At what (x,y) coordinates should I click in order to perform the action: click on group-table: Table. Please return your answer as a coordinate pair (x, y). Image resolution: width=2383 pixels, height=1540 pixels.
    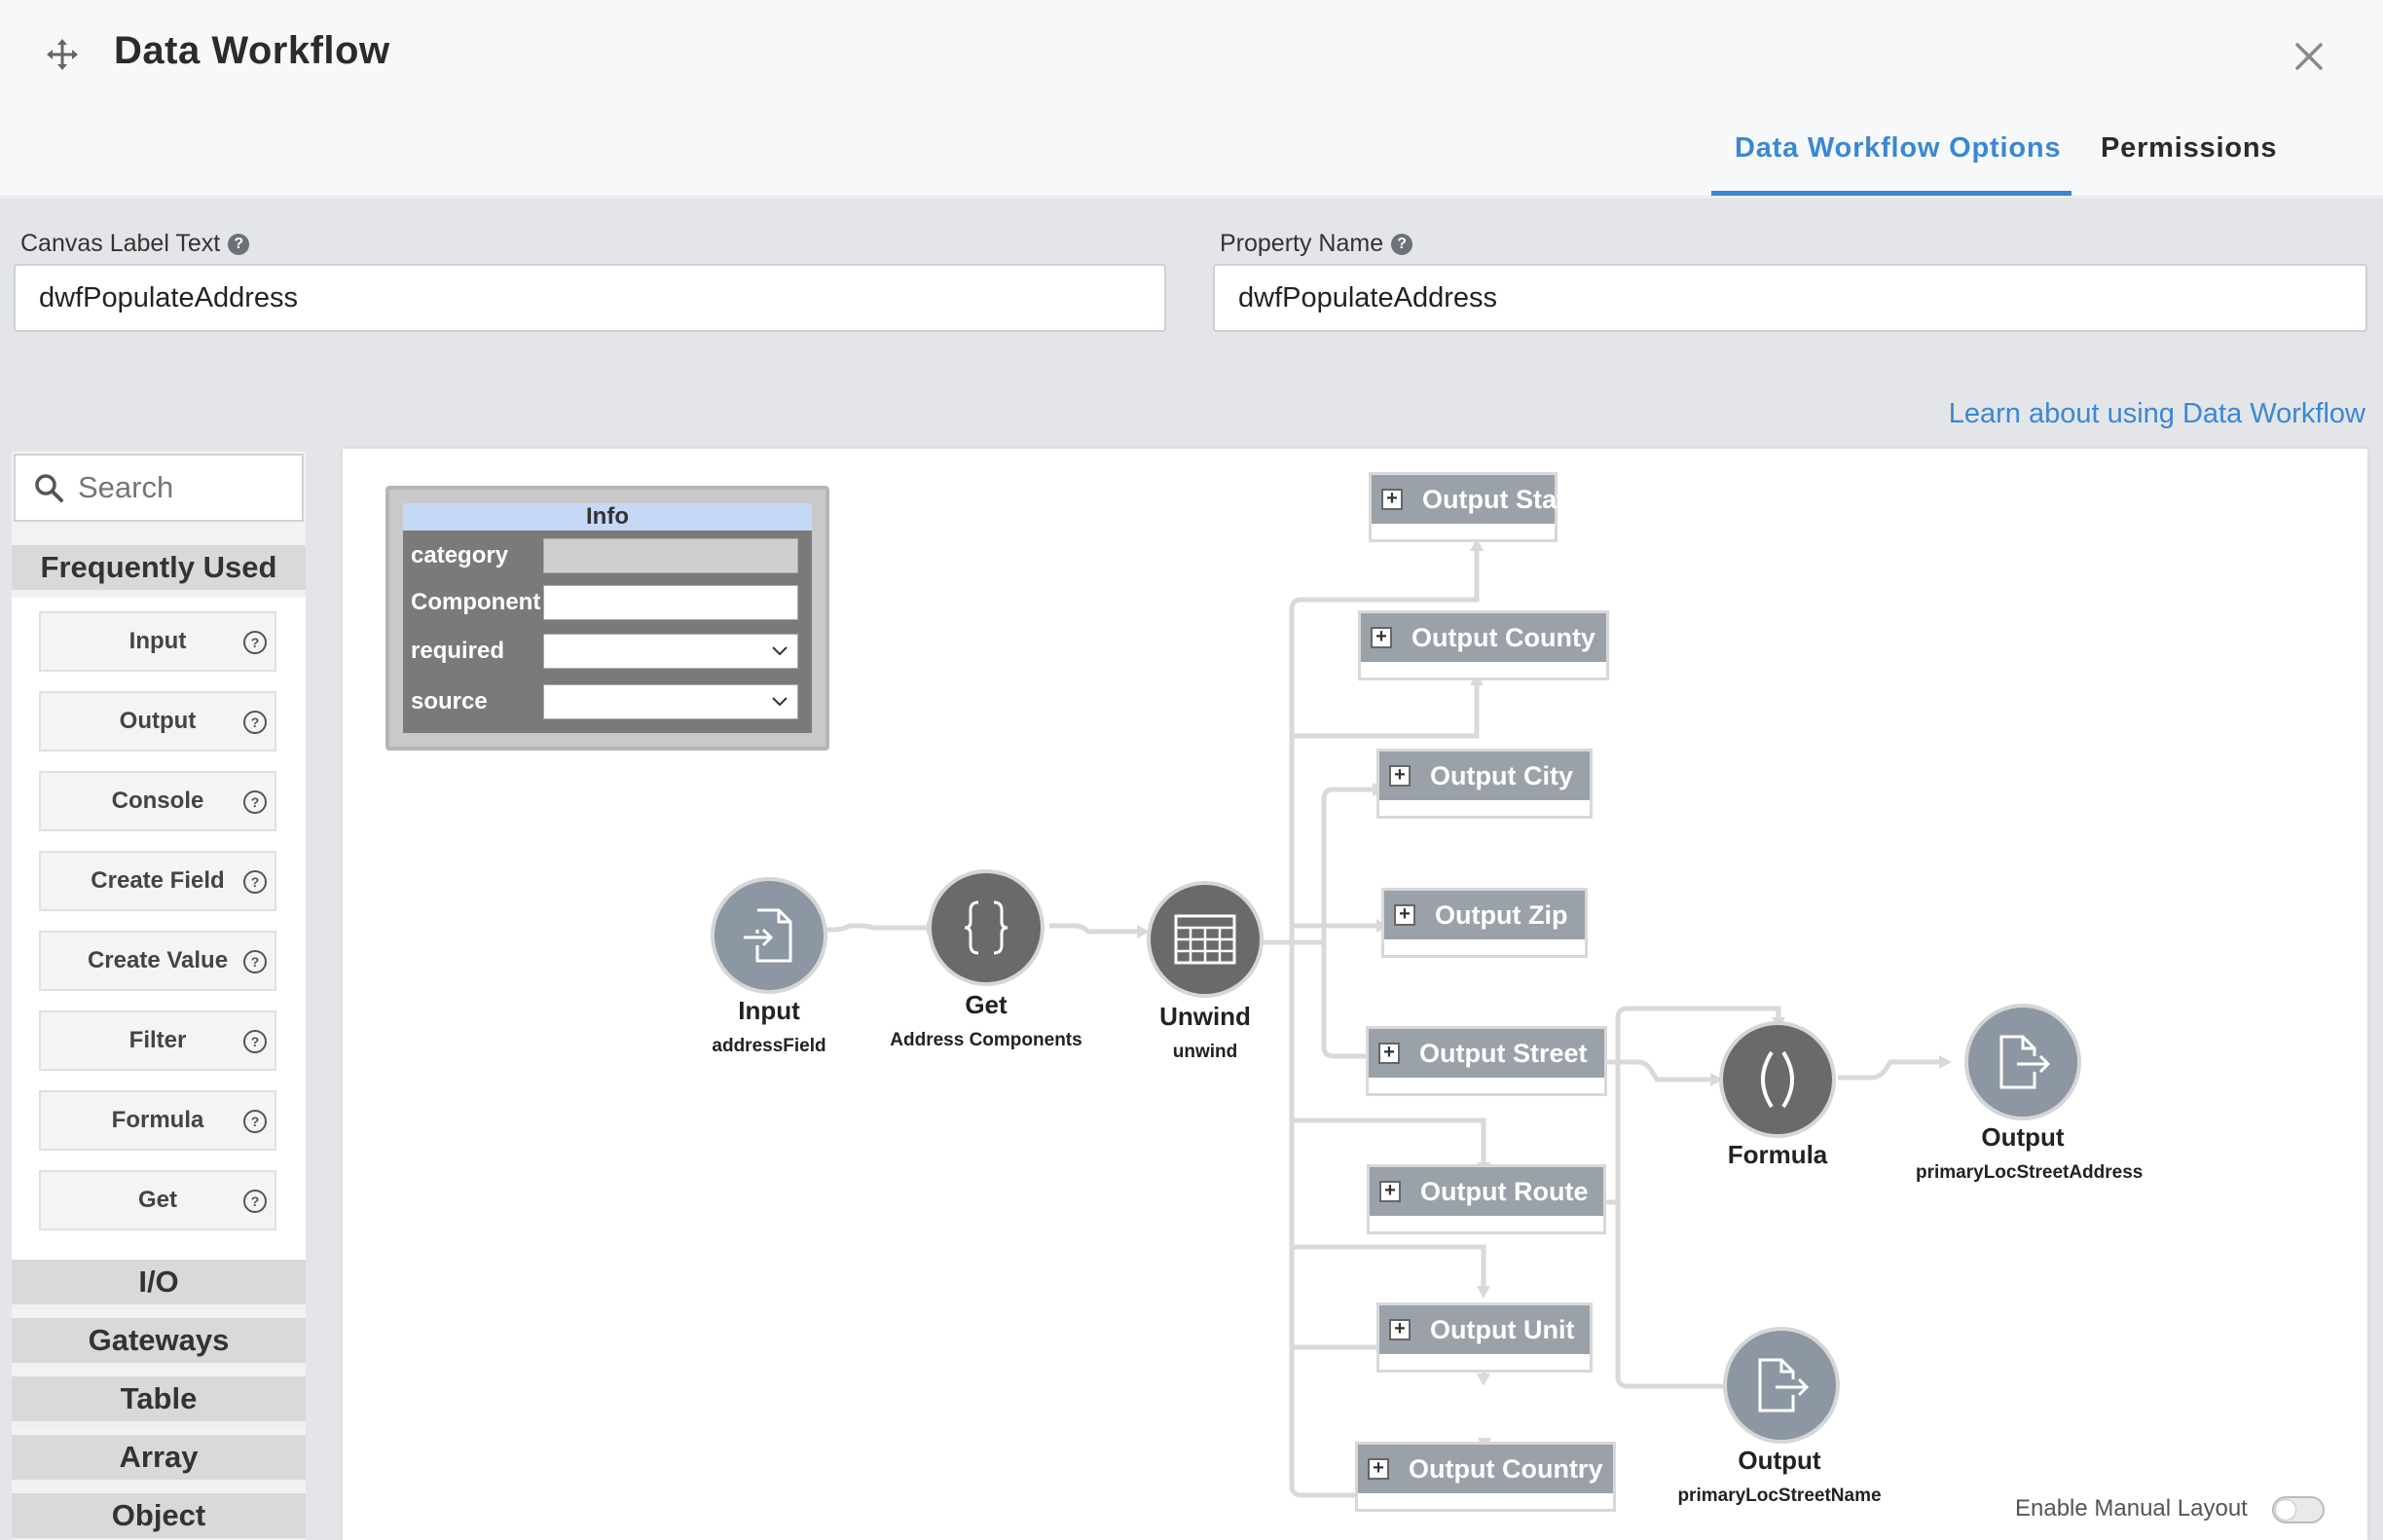
    Looking at the image, I should click on (159, 1401).